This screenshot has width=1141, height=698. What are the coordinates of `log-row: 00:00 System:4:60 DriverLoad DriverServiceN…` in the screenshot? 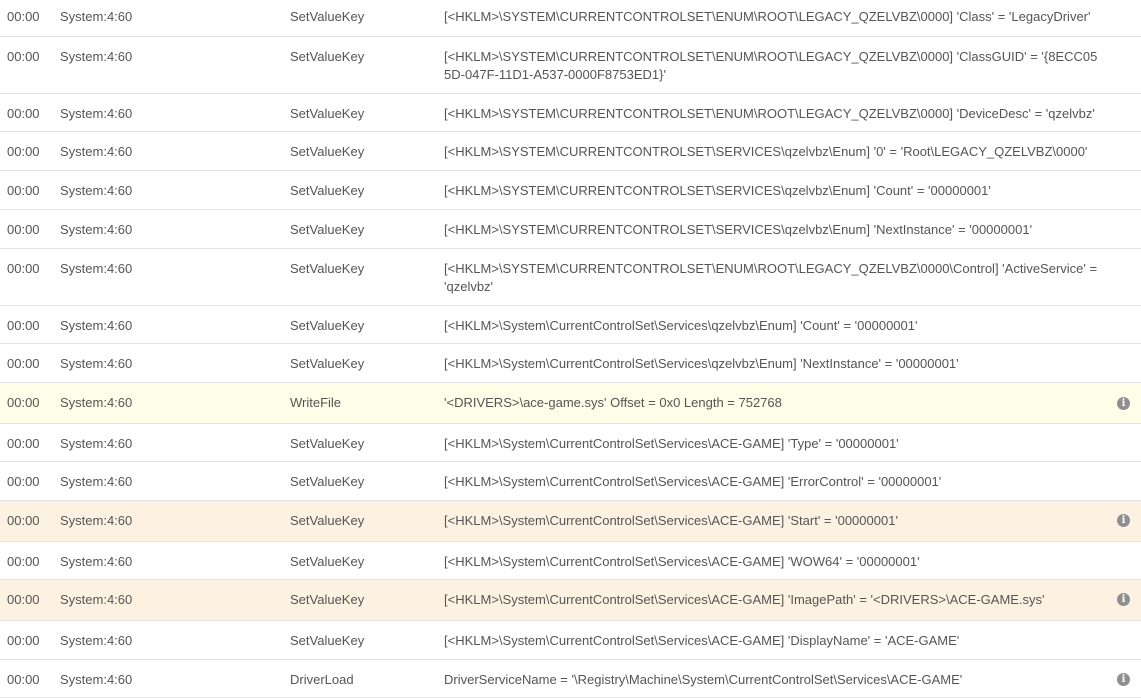 It's located at (570, 679).